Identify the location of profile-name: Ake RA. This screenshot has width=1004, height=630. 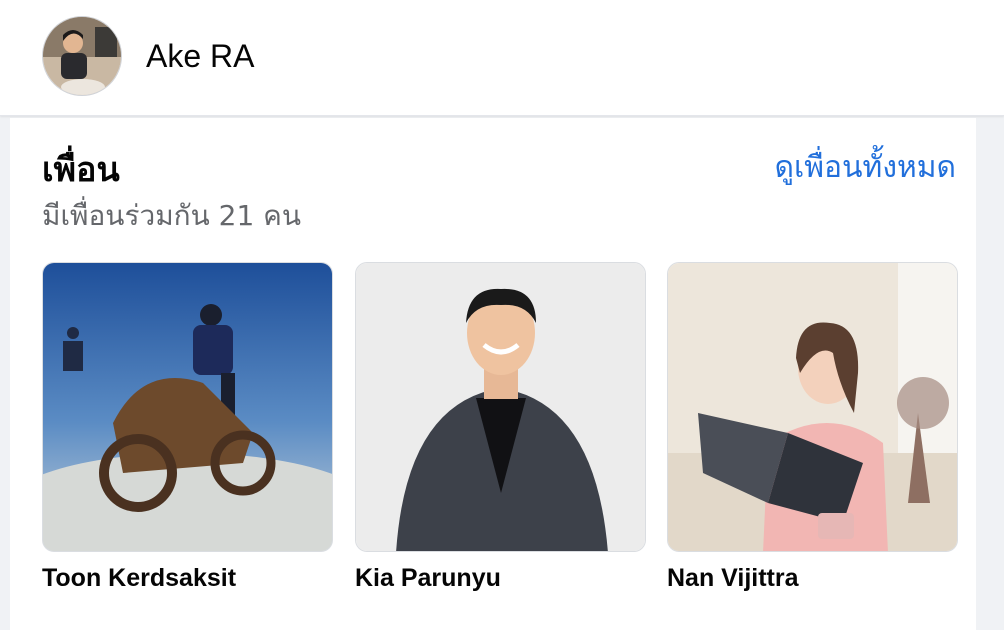
(200, 56).